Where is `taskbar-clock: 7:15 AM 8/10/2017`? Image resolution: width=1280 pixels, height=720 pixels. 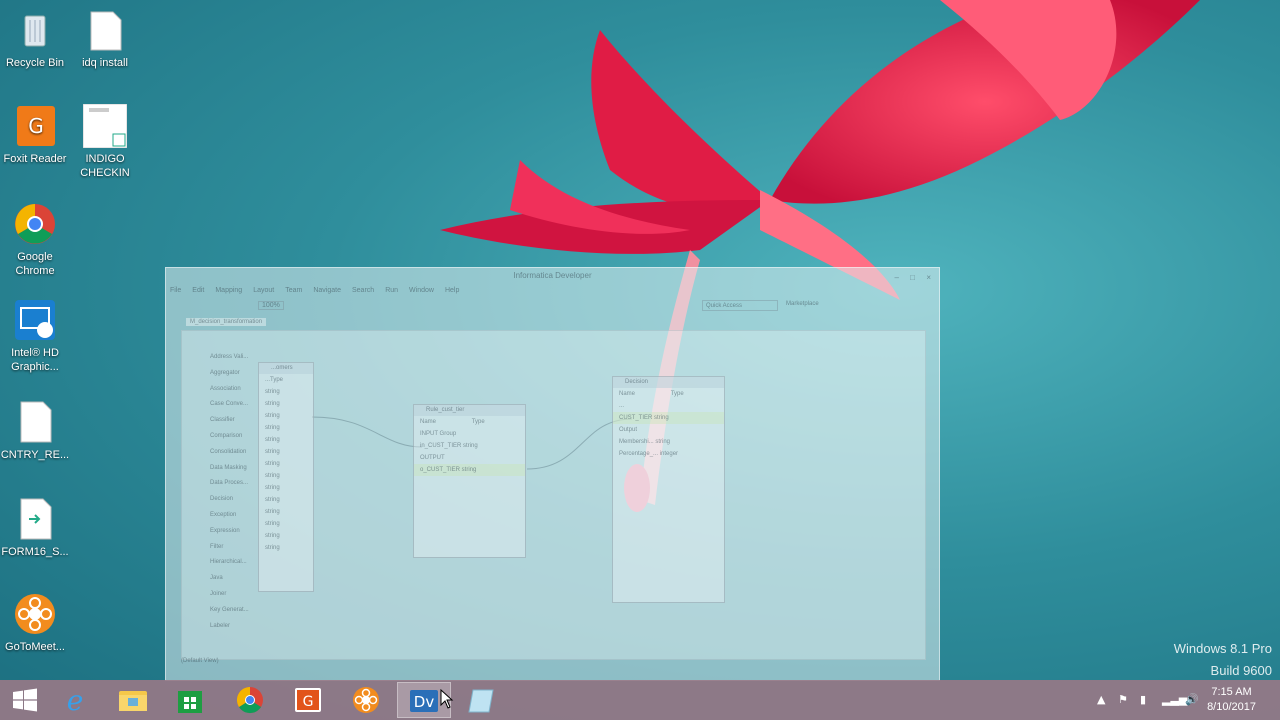
taskbar-clock: 7:15 AM 8/10/2017 is located at coordinates (1231, 700).